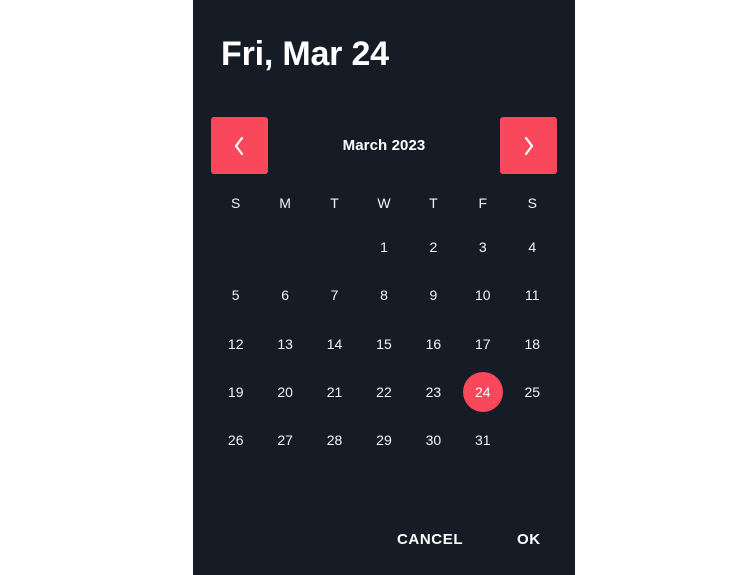  I want to click on calendar-day-label: 5, so click(235, 295).